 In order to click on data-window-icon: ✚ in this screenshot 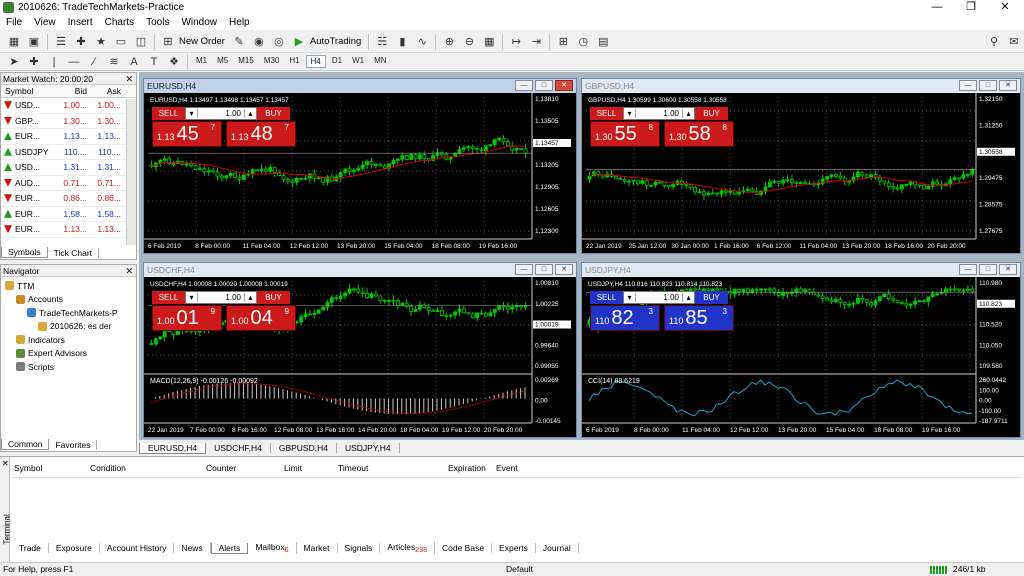, I will do `click(81, 42)`.